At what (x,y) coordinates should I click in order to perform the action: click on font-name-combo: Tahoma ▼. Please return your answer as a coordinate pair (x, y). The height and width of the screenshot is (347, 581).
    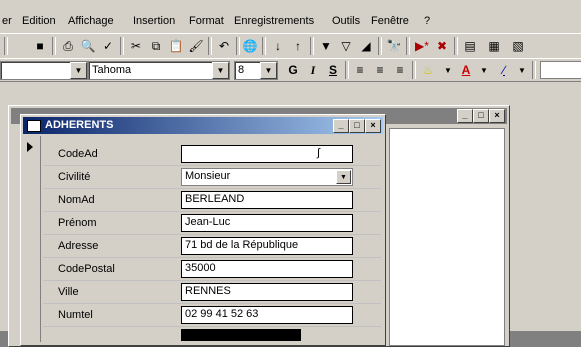
    Looking at the image, I should click on (159, 70).